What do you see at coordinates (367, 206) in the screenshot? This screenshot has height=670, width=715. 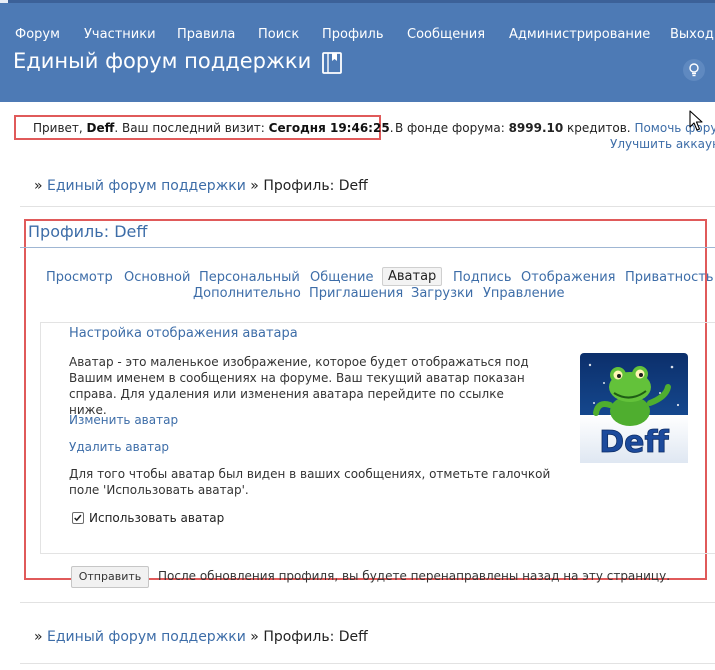 I see `divider-top` at bounding box center [367, 206].